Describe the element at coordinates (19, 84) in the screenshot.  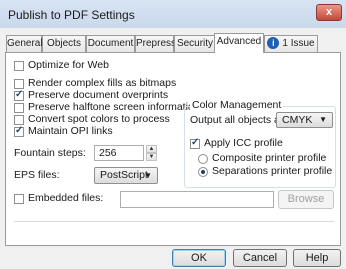
I see `render-complex-fills-checkbox` at that location.